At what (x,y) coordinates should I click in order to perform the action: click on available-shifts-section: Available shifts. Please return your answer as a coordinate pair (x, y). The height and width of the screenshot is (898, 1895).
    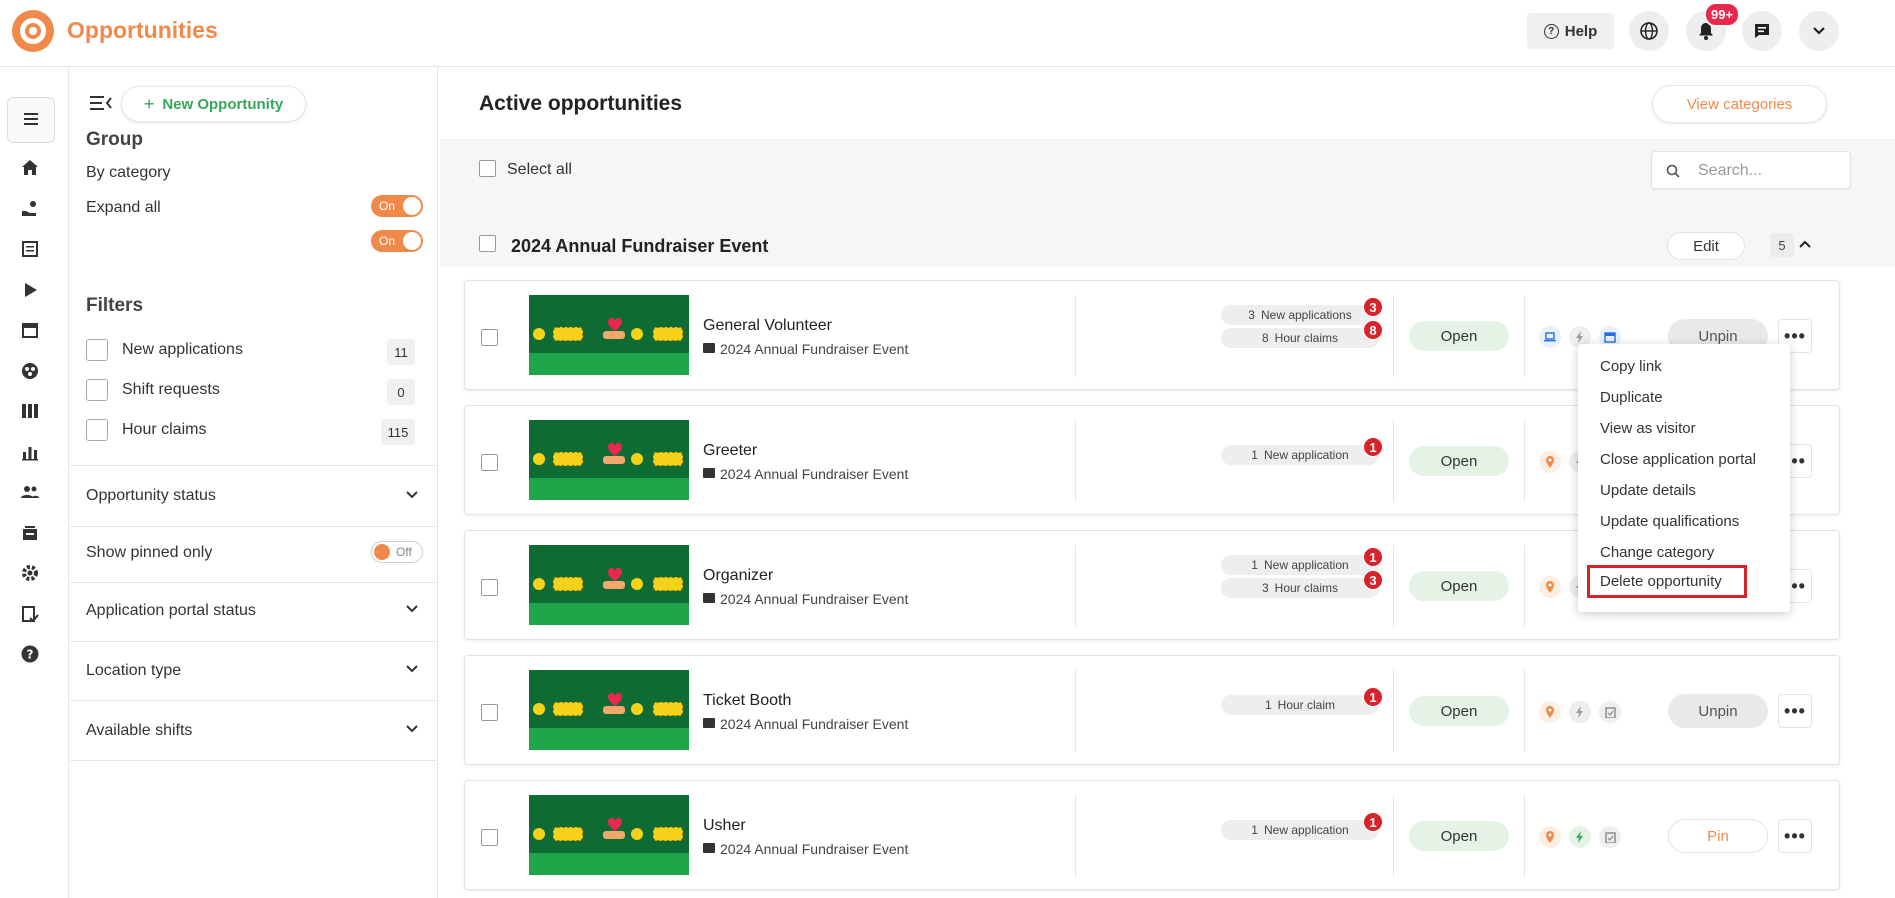
    Looking at the image, I should click on (139, 731).